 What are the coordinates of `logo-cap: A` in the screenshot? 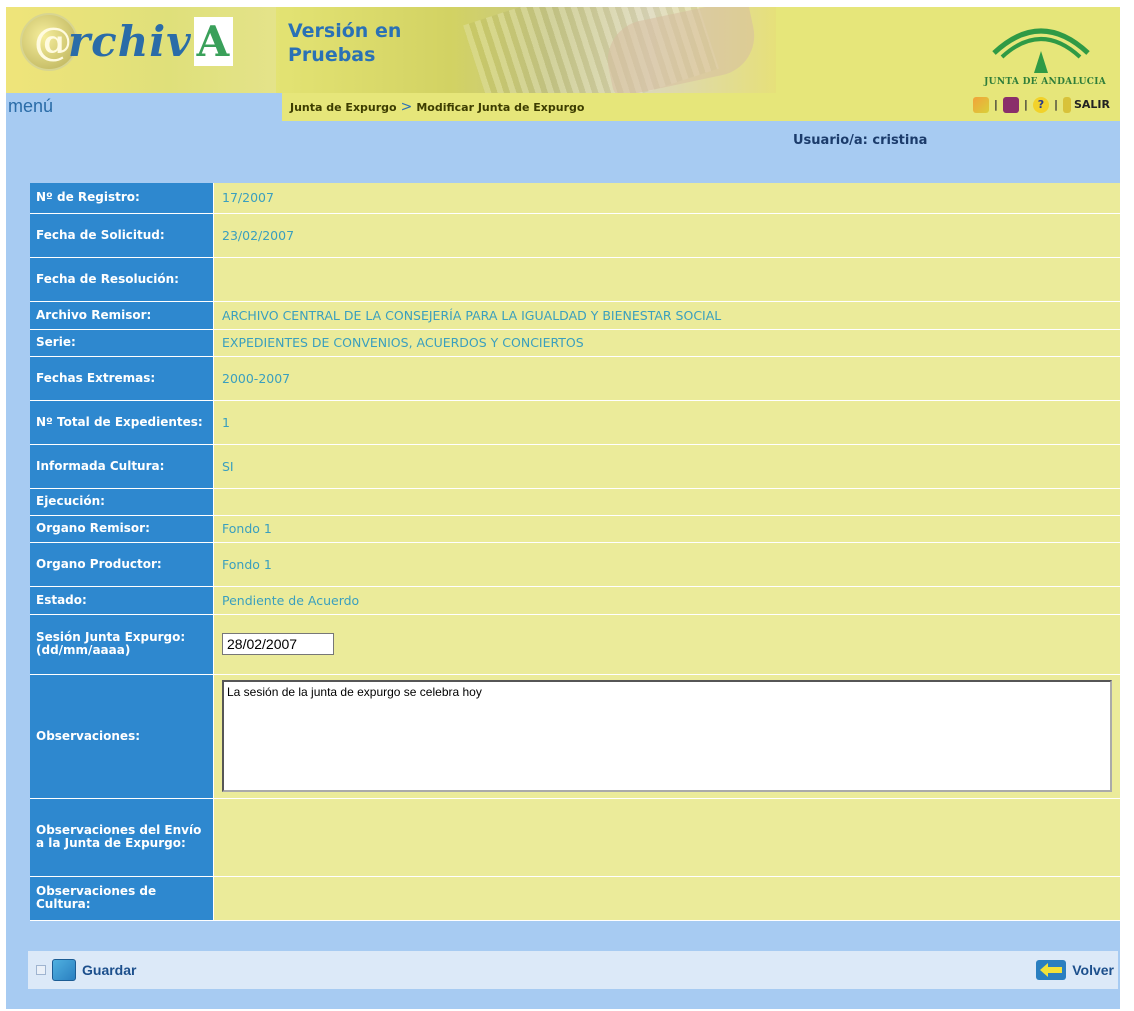 It's located at (213, 41).